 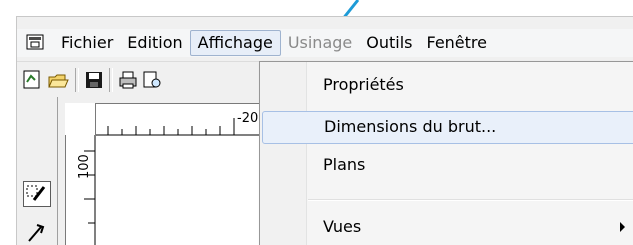 What do you see at coordinates (470, 200) in the screenshot?
I see `menu-separator` at bounding box center [470, 200].